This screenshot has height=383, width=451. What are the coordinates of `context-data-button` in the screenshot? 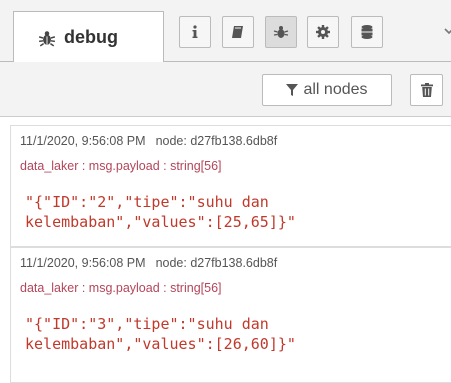 It's located at (367, 32).